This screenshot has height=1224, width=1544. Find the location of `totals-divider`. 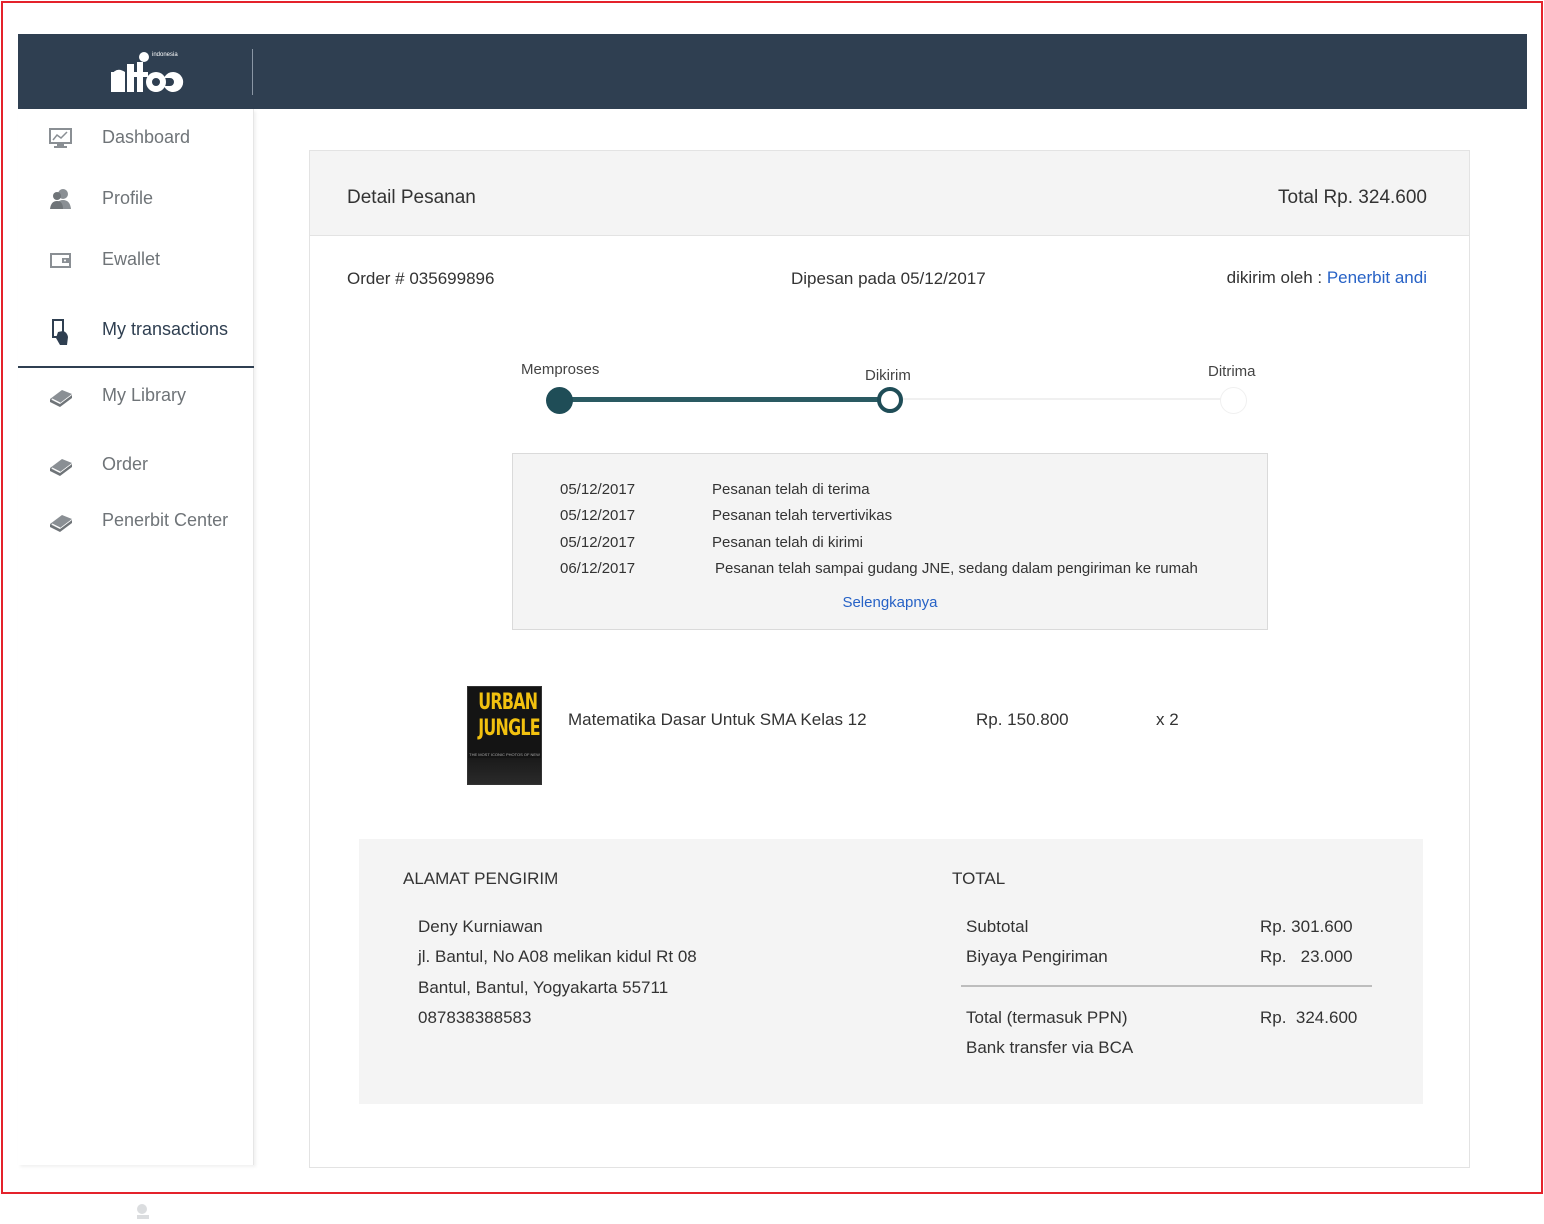

totals-divider is located at coordinates (1166, 986).